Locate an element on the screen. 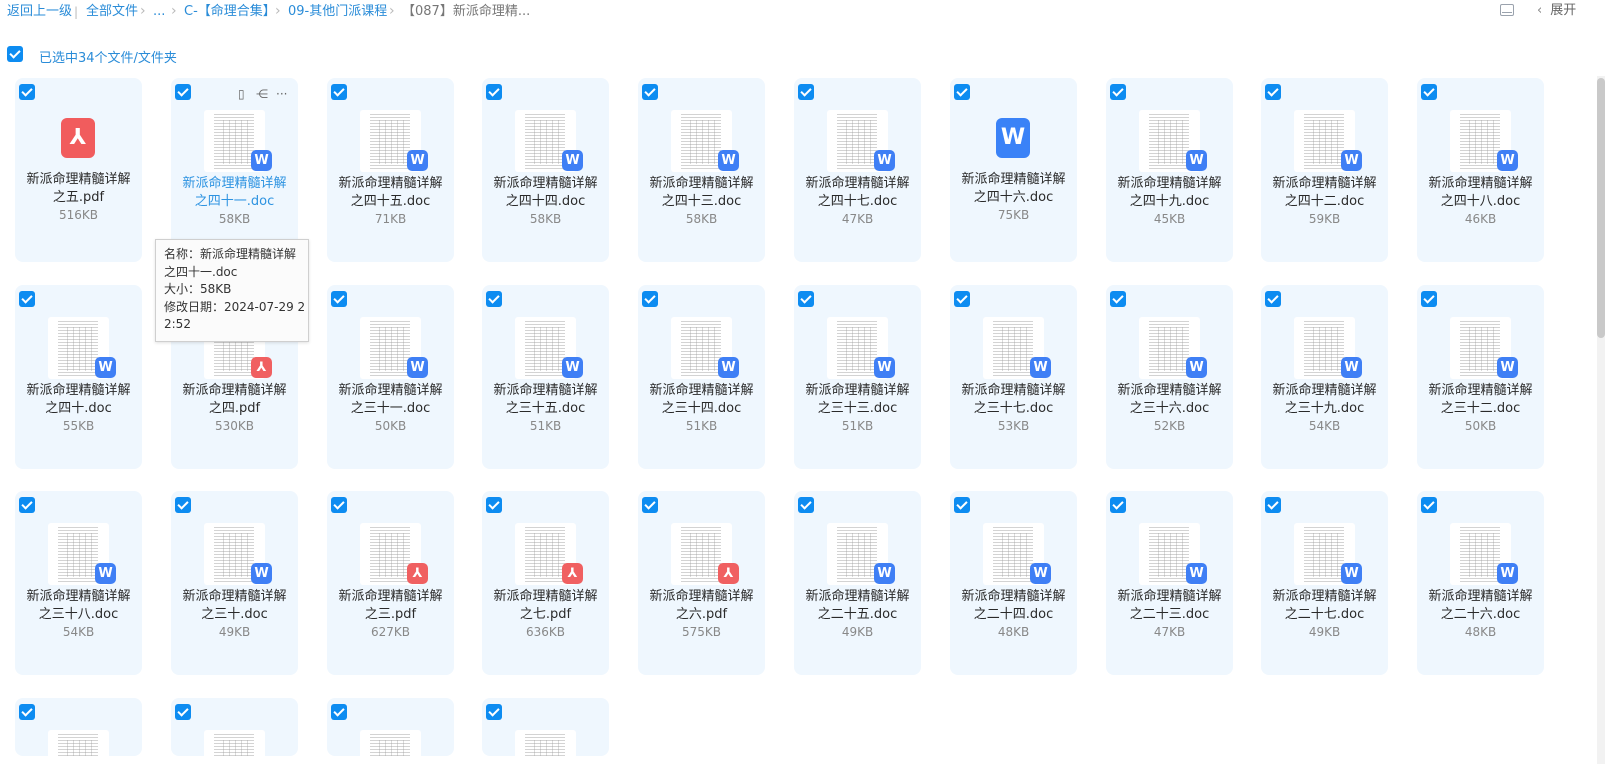 The image size is (1611, 764). file-card: W 新派命理精髓详解 之二十七.doc 49KB is located at coordinates (1324, 583).